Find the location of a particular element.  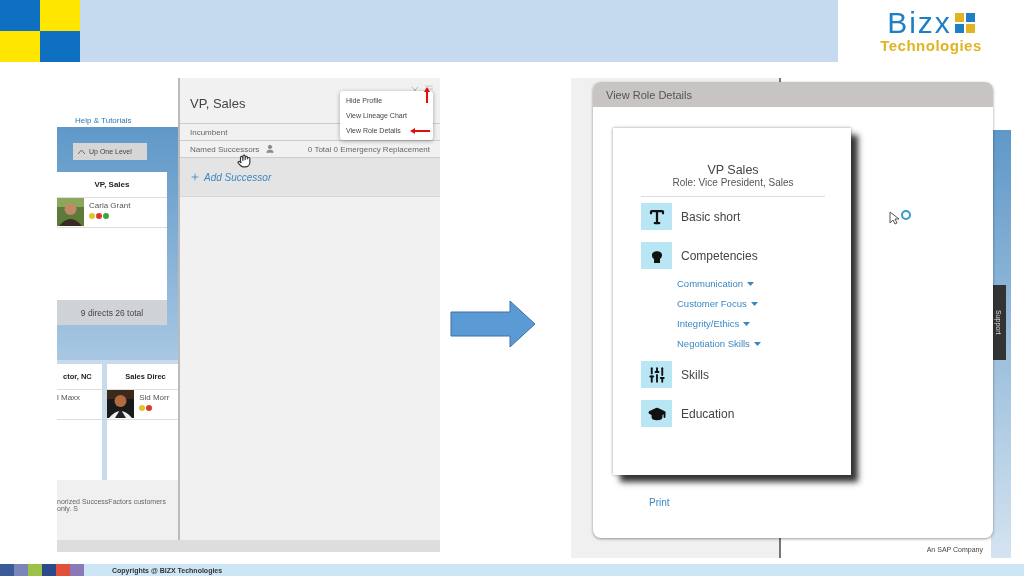

successors-label: Named Successors is located at coordinates (225, 149).